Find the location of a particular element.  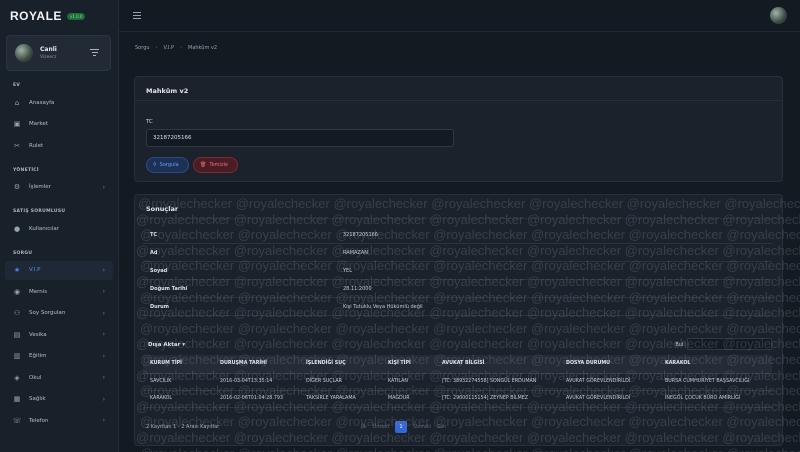

info-value: Kişi Tutuklu Veya Hükümlü değil is located at coordinates (383, 306).